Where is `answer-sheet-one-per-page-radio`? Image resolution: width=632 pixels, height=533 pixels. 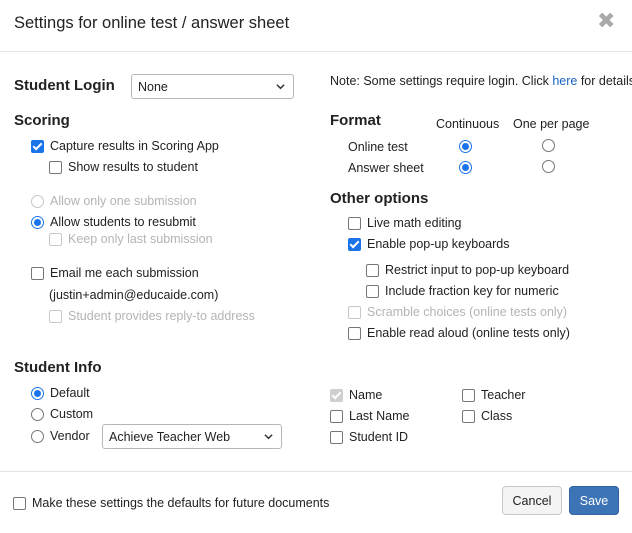 answer-sheet-one-per-page-radio is located at coordinates (548, 166).